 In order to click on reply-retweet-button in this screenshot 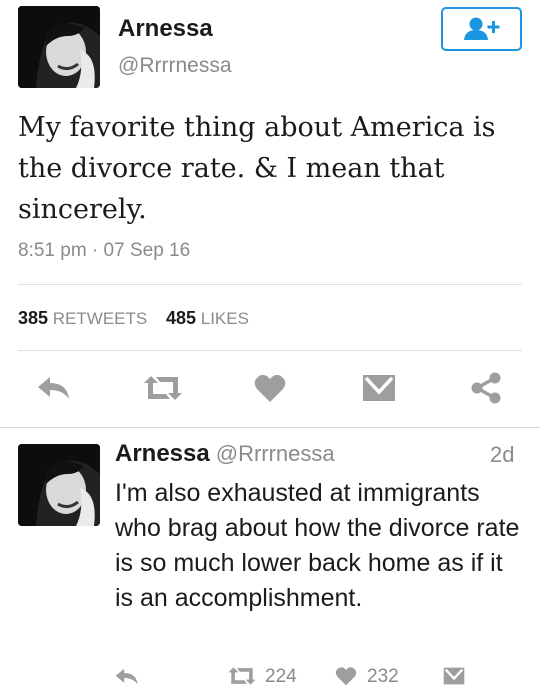, I will do `click(242, 676)`.